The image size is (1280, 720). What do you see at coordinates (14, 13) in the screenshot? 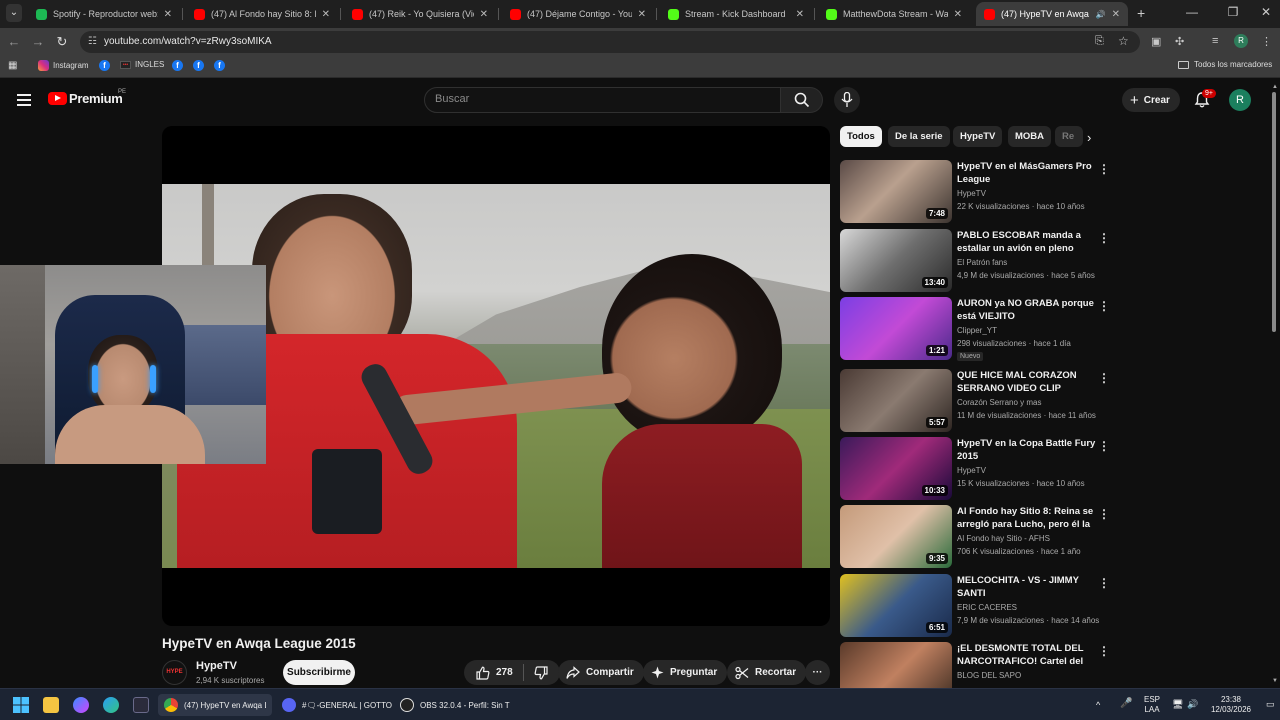
I see `tab-search-dropdown: ⌄` at bounding box center [14, 13].